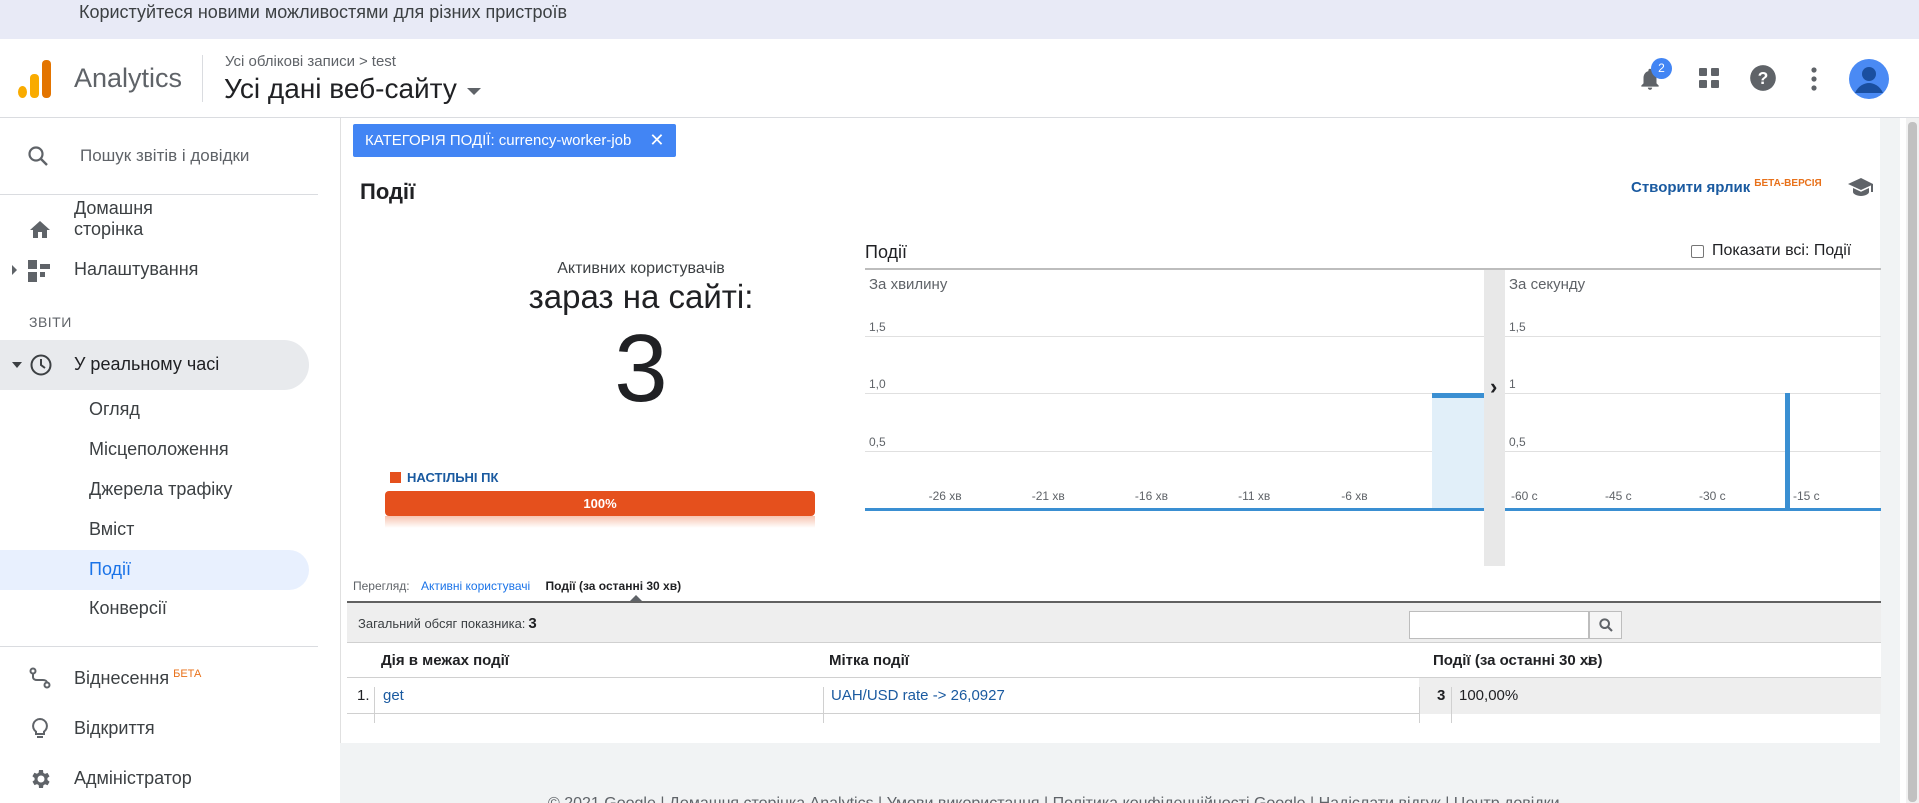 The width and height of the screenshot is (1919, 803). I want to click on sidebar-subitem-conversions: Конверсії, so click(128, 608).